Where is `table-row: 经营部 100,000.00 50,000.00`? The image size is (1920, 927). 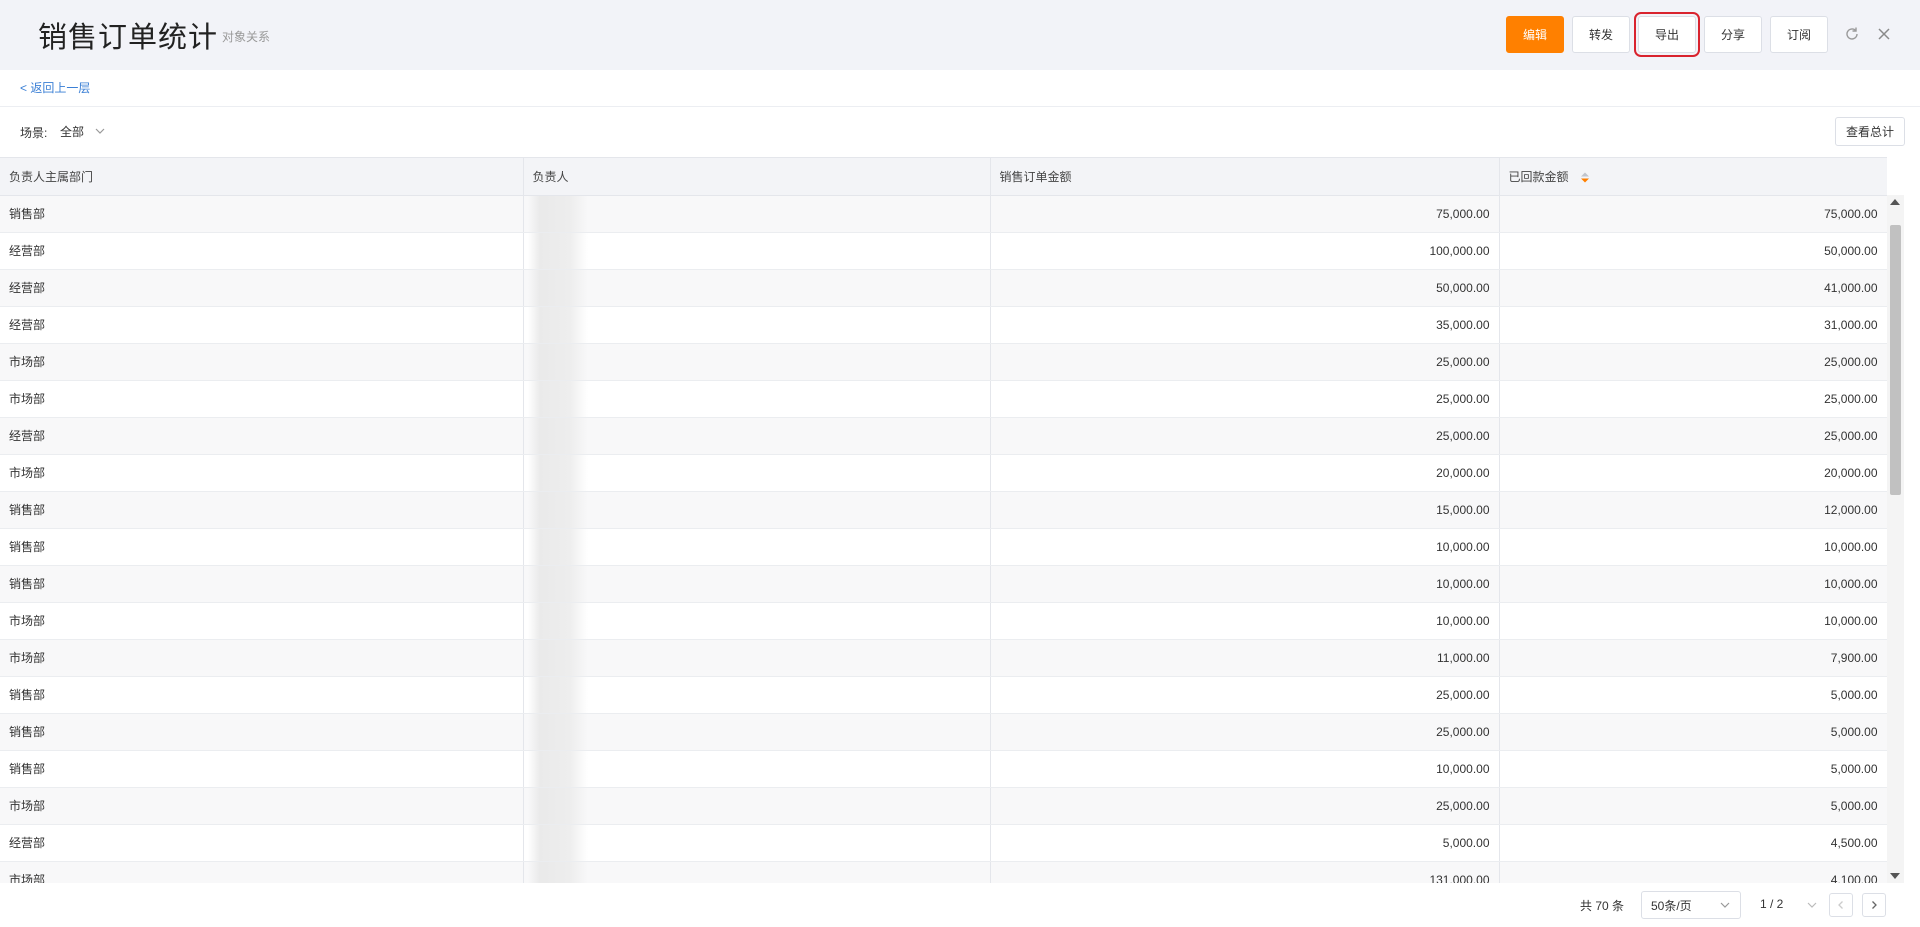 table-row: 经营部 100,000.00 50,000.00 is located at coordinates (943, 251).